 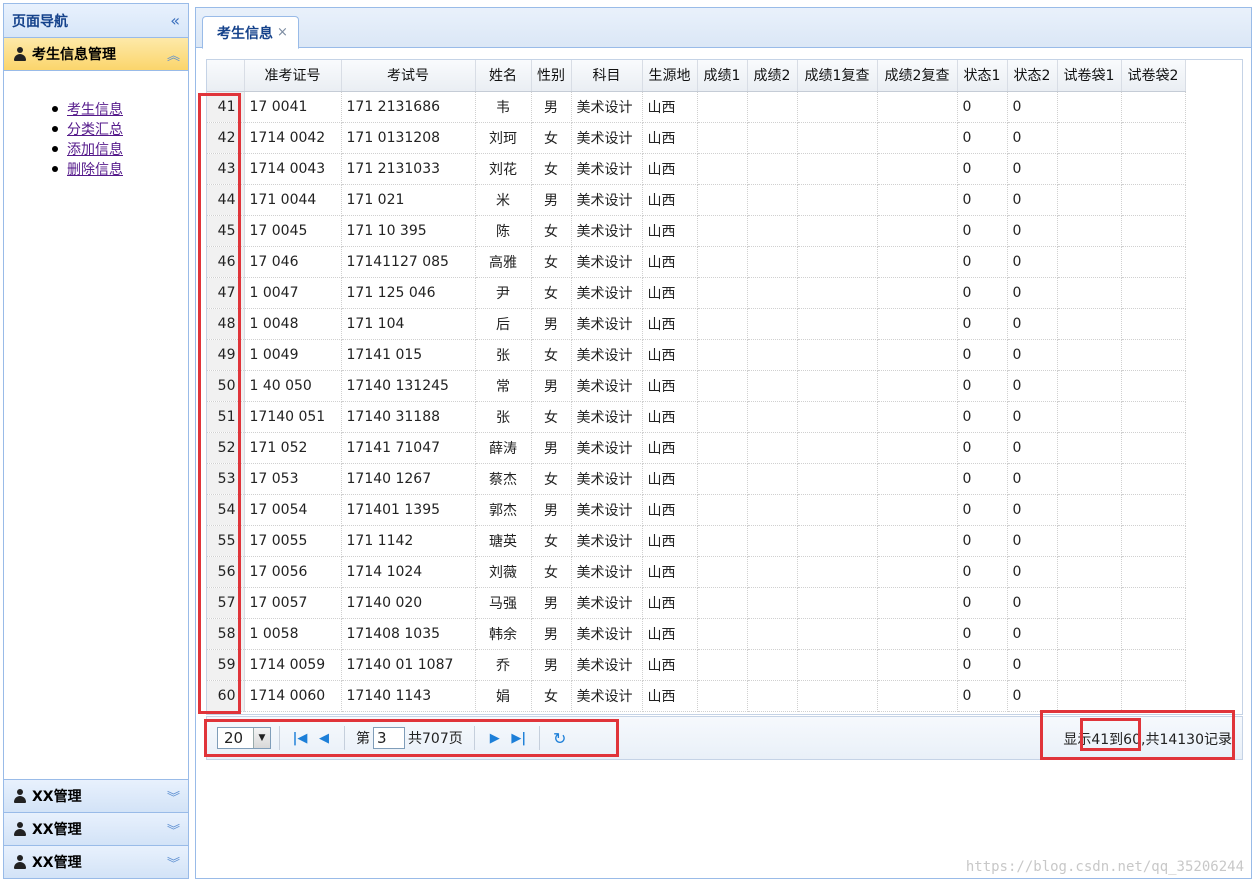 What do you see at coordinates (551, 634) in the screenshot?
I see `cell-gender: 男` at bounding box center [551, 634].